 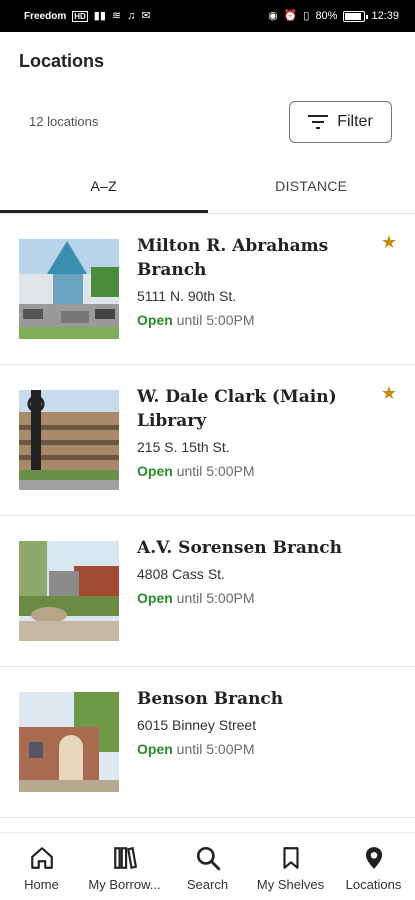 I want to click on tab-a-z: A–Z, so click(x=104, y=189).